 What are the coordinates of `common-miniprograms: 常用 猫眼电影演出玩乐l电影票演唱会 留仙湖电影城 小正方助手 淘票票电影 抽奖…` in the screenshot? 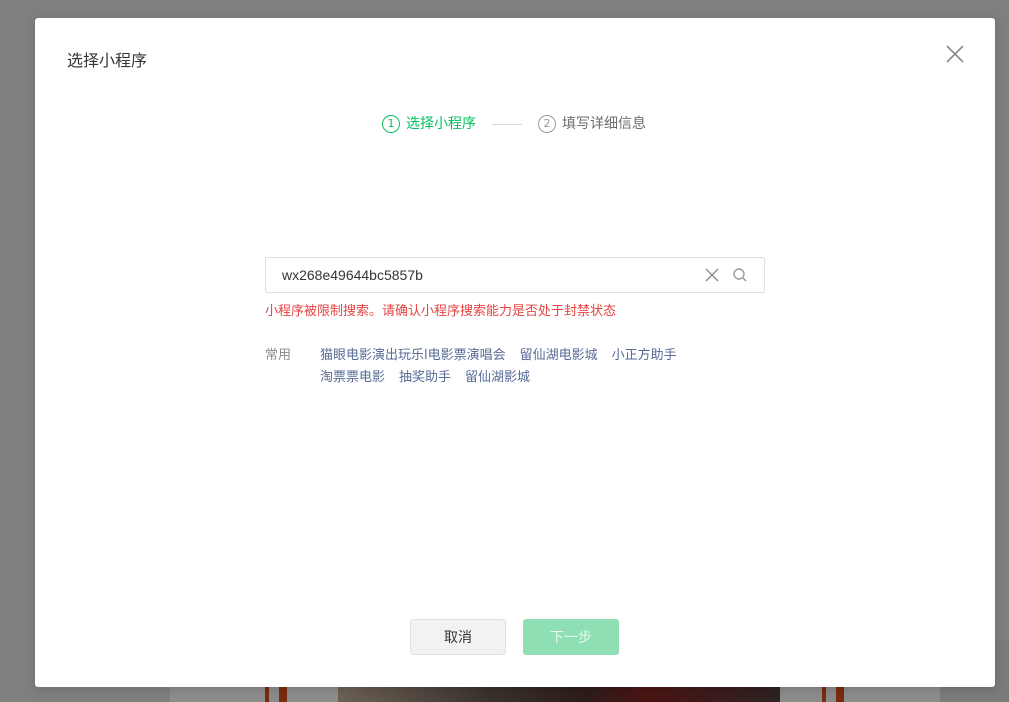 It's located at (502, 367).